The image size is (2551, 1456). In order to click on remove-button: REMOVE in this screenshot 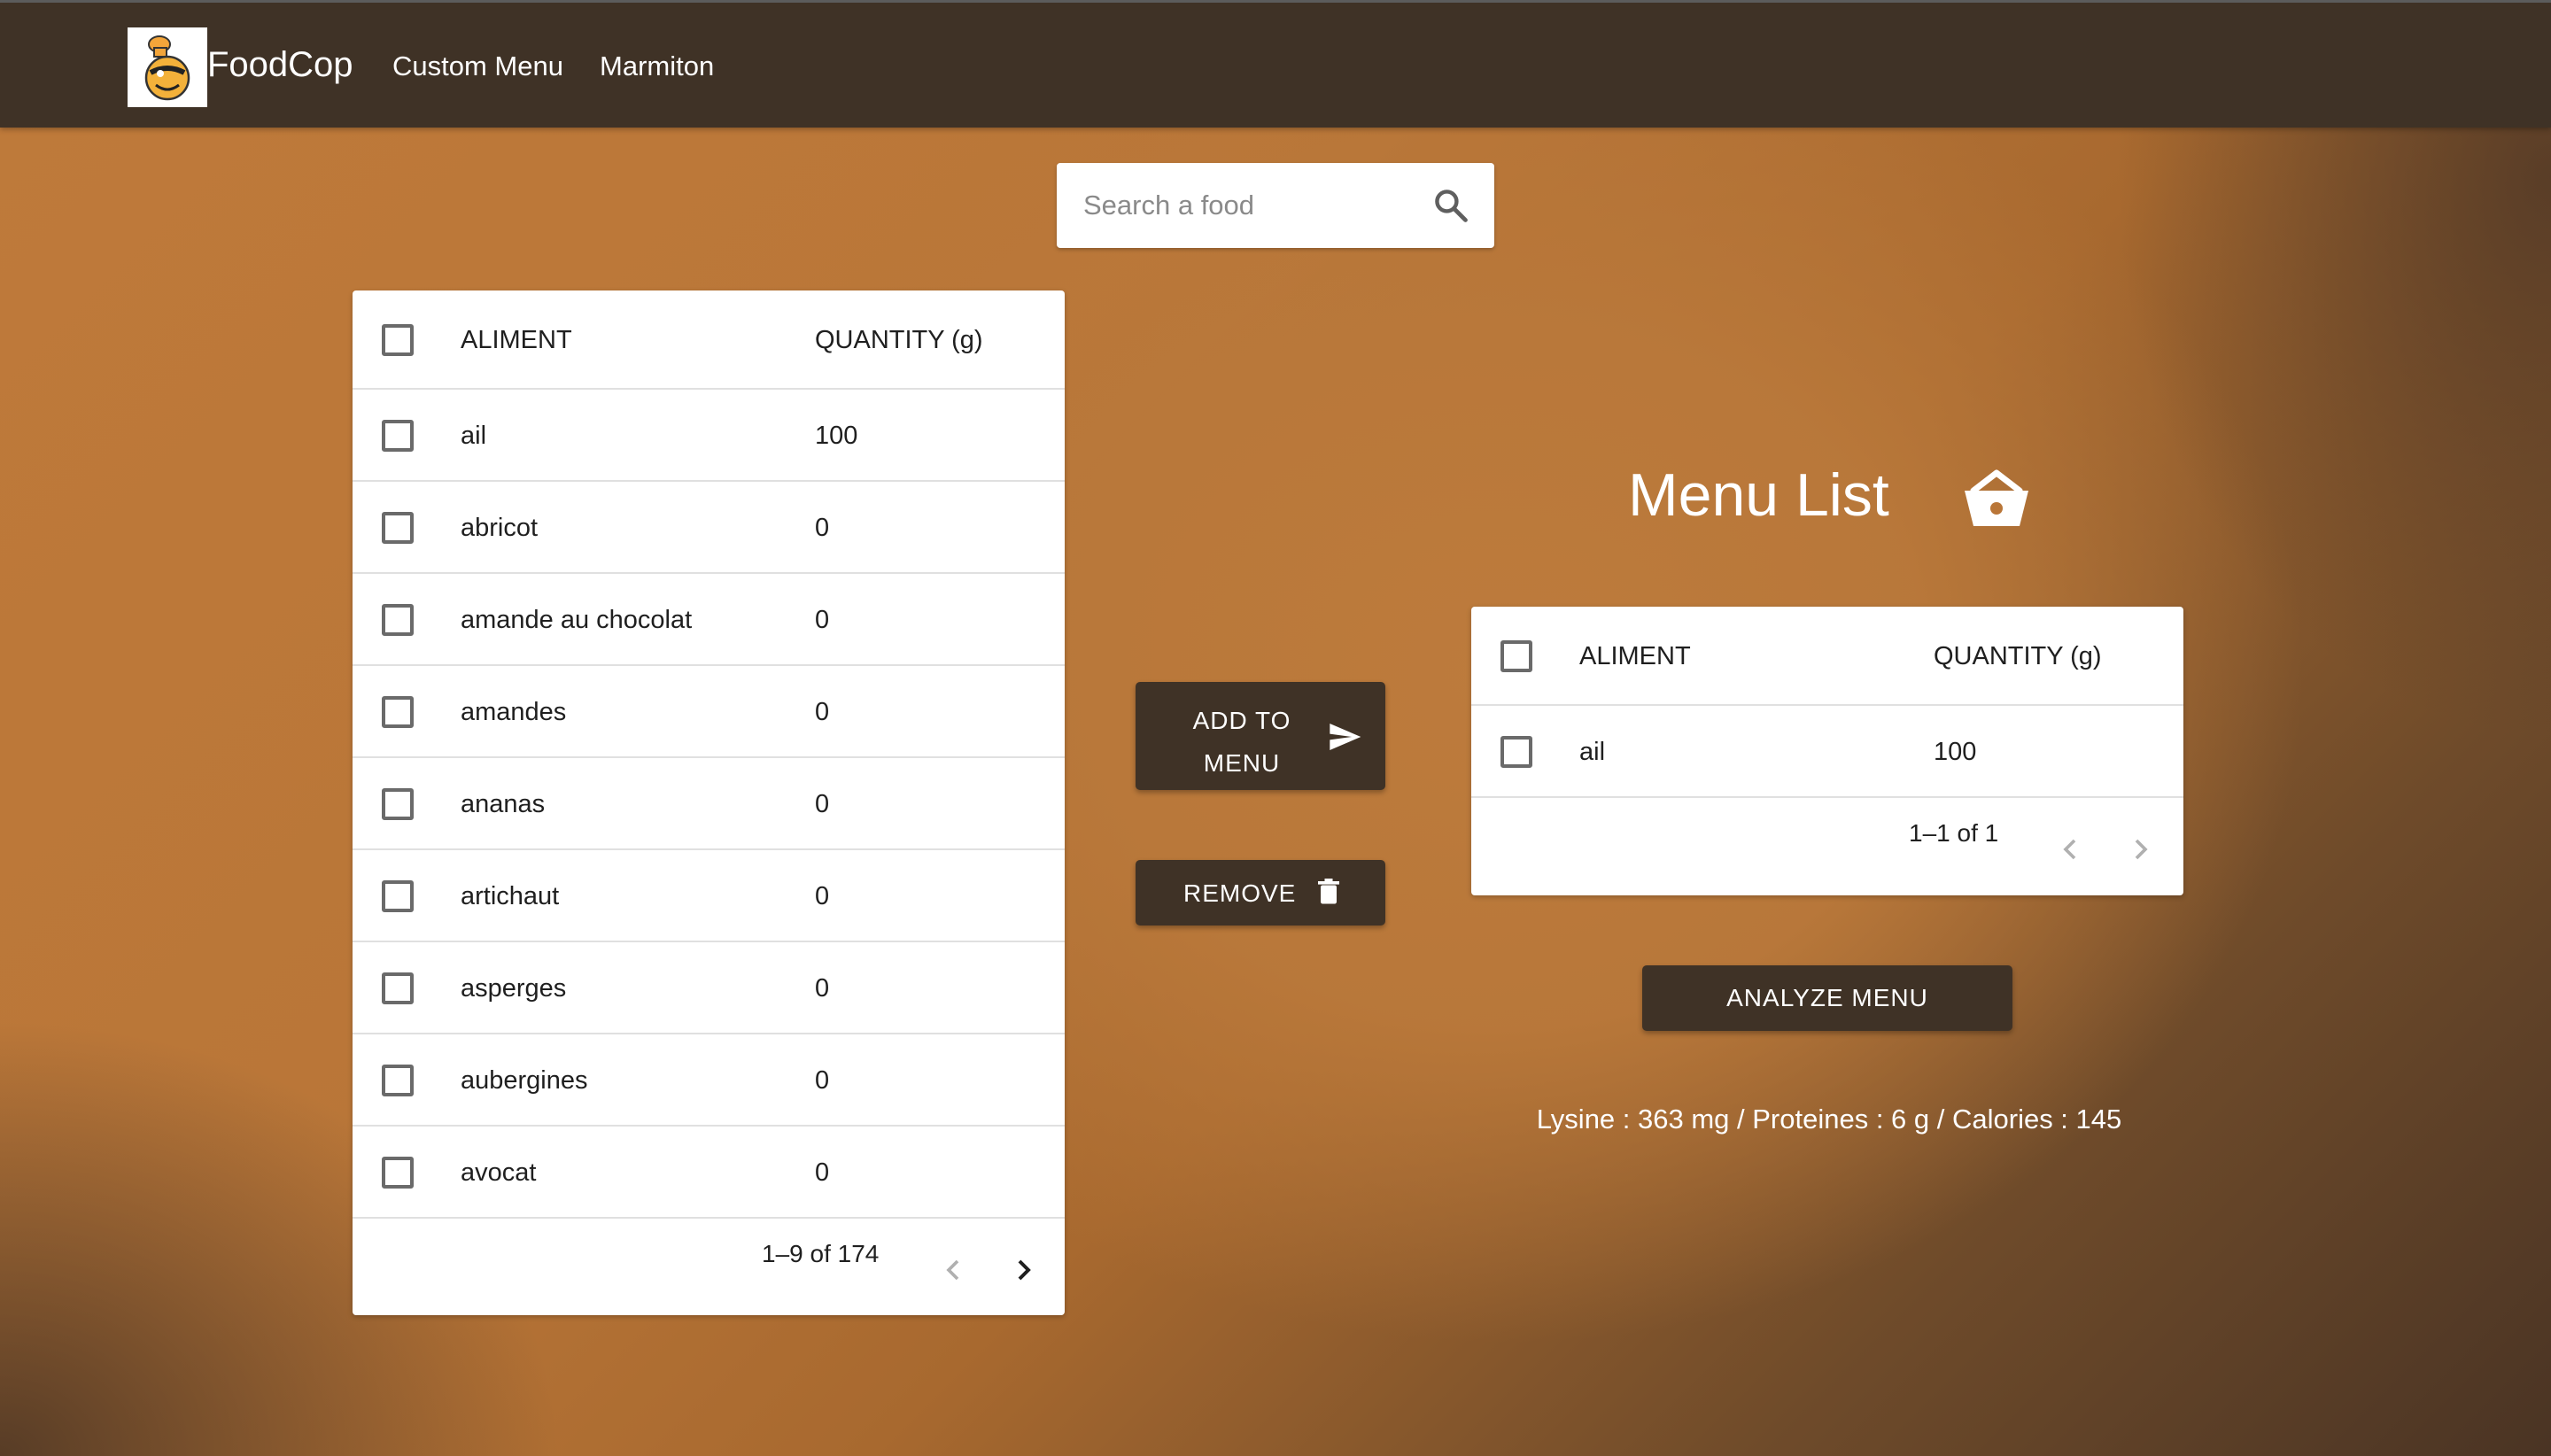, I will do `click(1260, 892)`.